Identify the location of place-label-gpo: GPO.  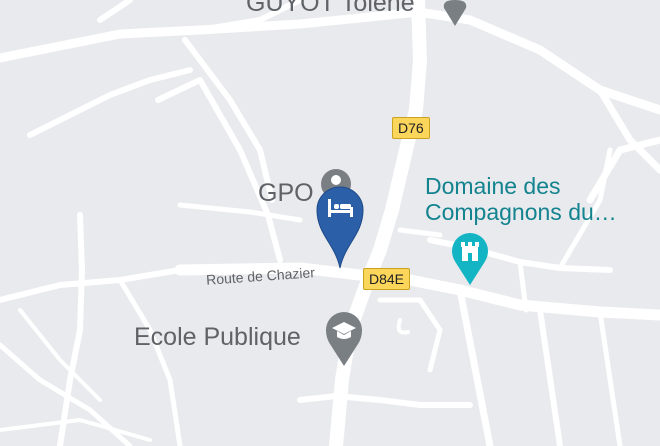
(286, 193).